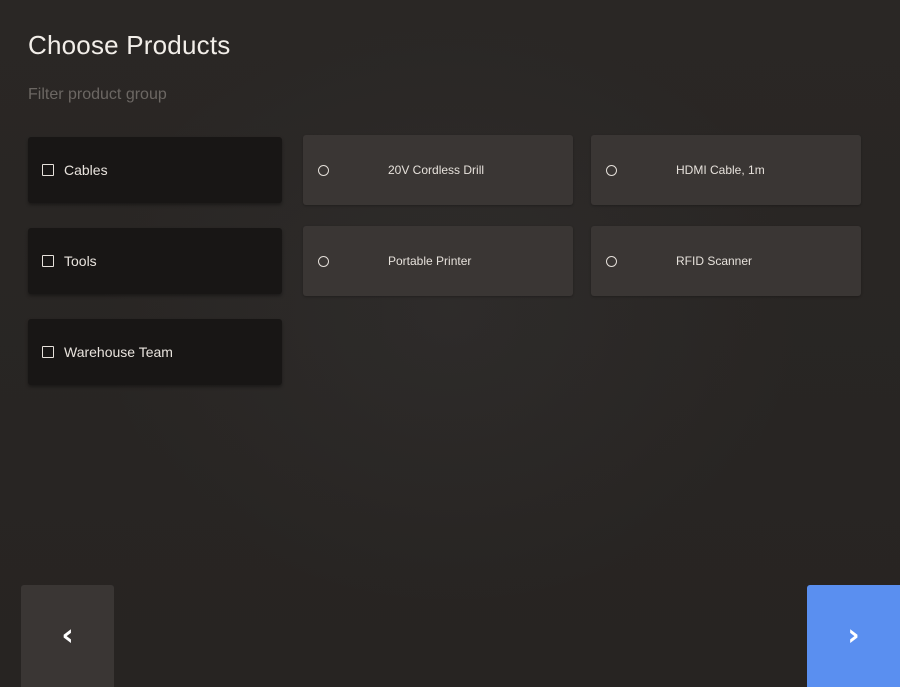  I want to click on product-option-cordless-drill: 20V Cordless Drill, so click(438, 170).